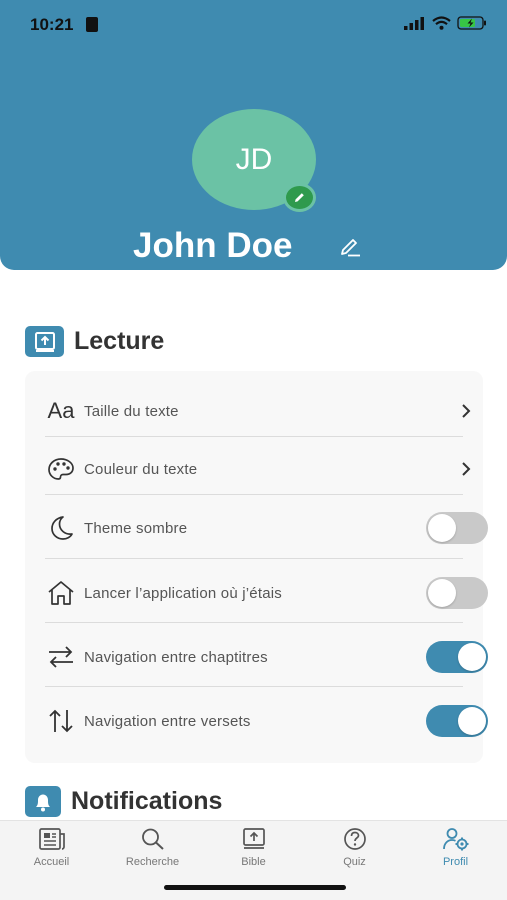  What do you see at coordinates (266, 528) in the screenshot?
I see `setting-row-dark-theme: Theme sombre` at bounding box center [266, 528].